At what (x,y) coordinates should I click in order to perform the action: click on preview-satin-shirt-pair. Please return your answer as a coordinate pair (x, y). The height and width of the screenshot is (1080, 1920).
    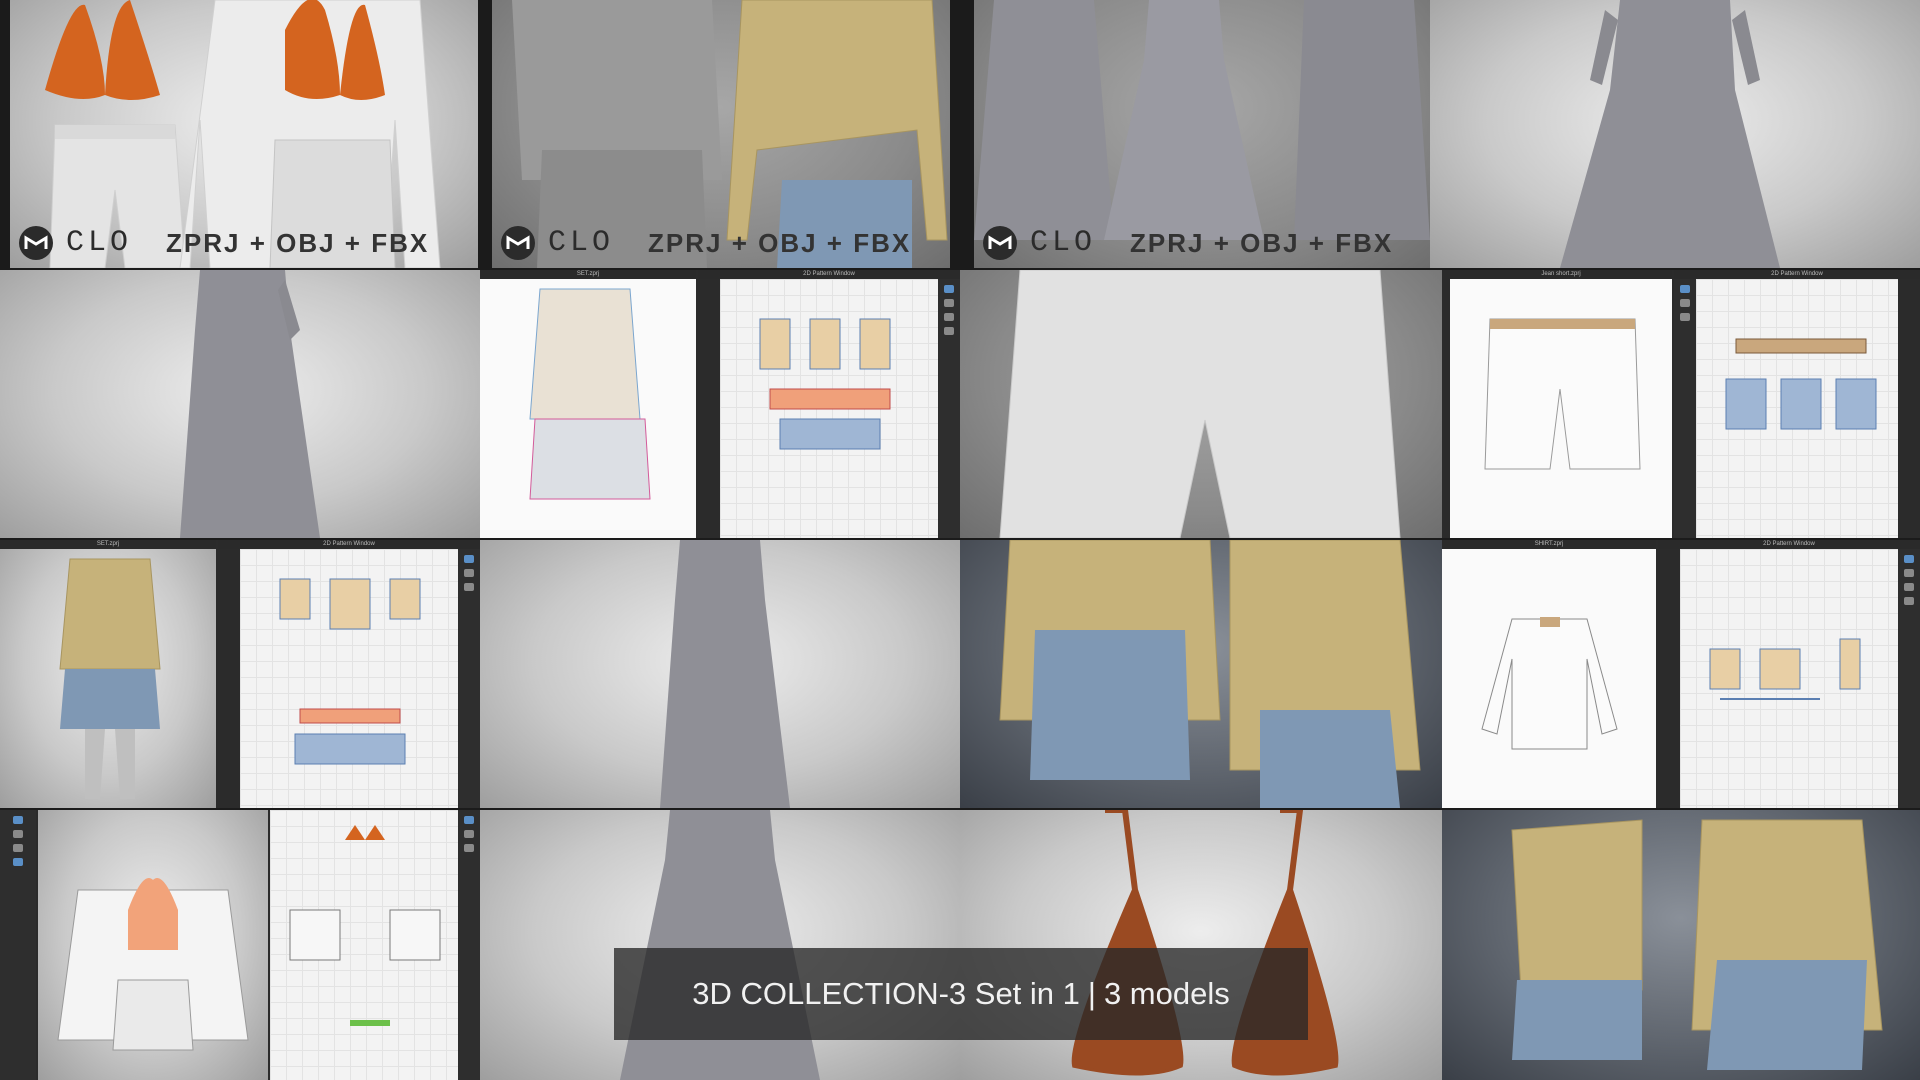
    Looking at the image, I should click on (1681, 945).